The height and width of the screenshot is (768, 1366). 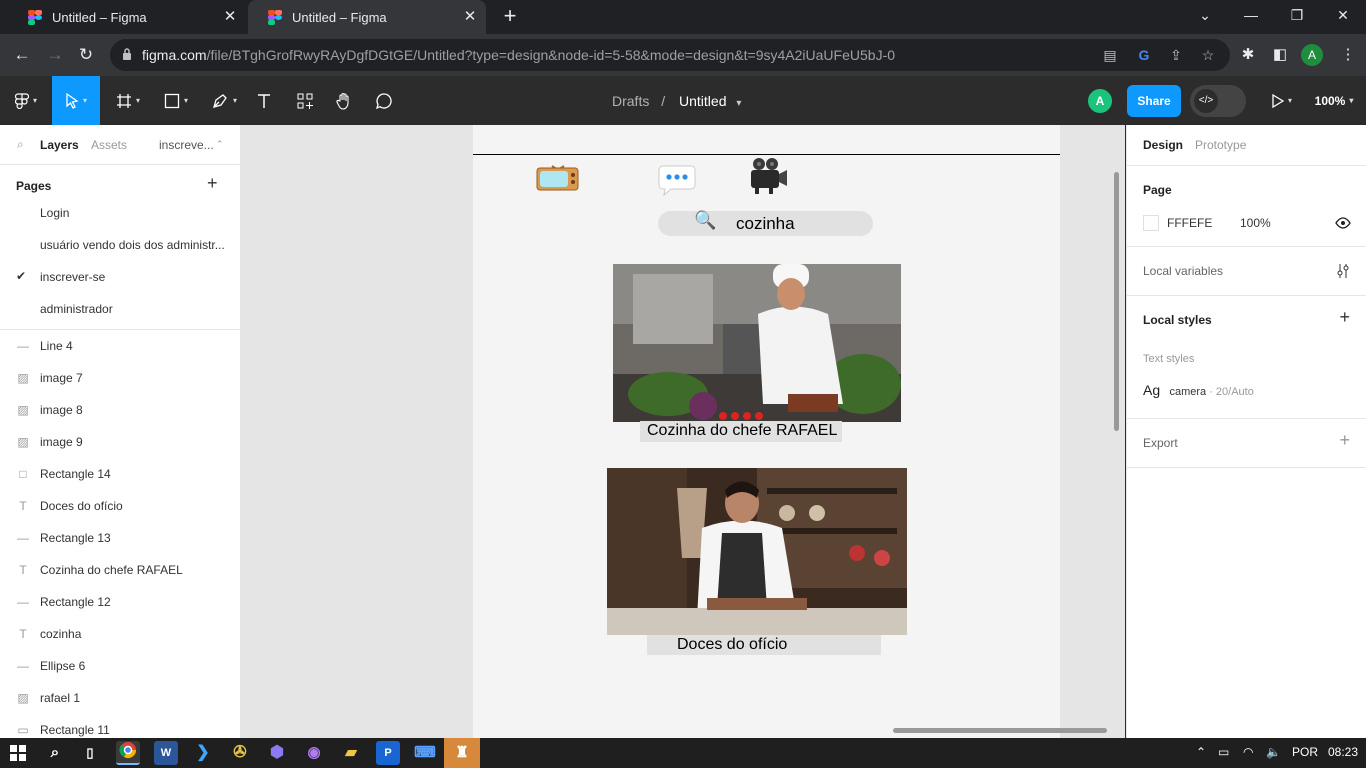 I want to click on color-swatch, so click(x=1151, y=223).